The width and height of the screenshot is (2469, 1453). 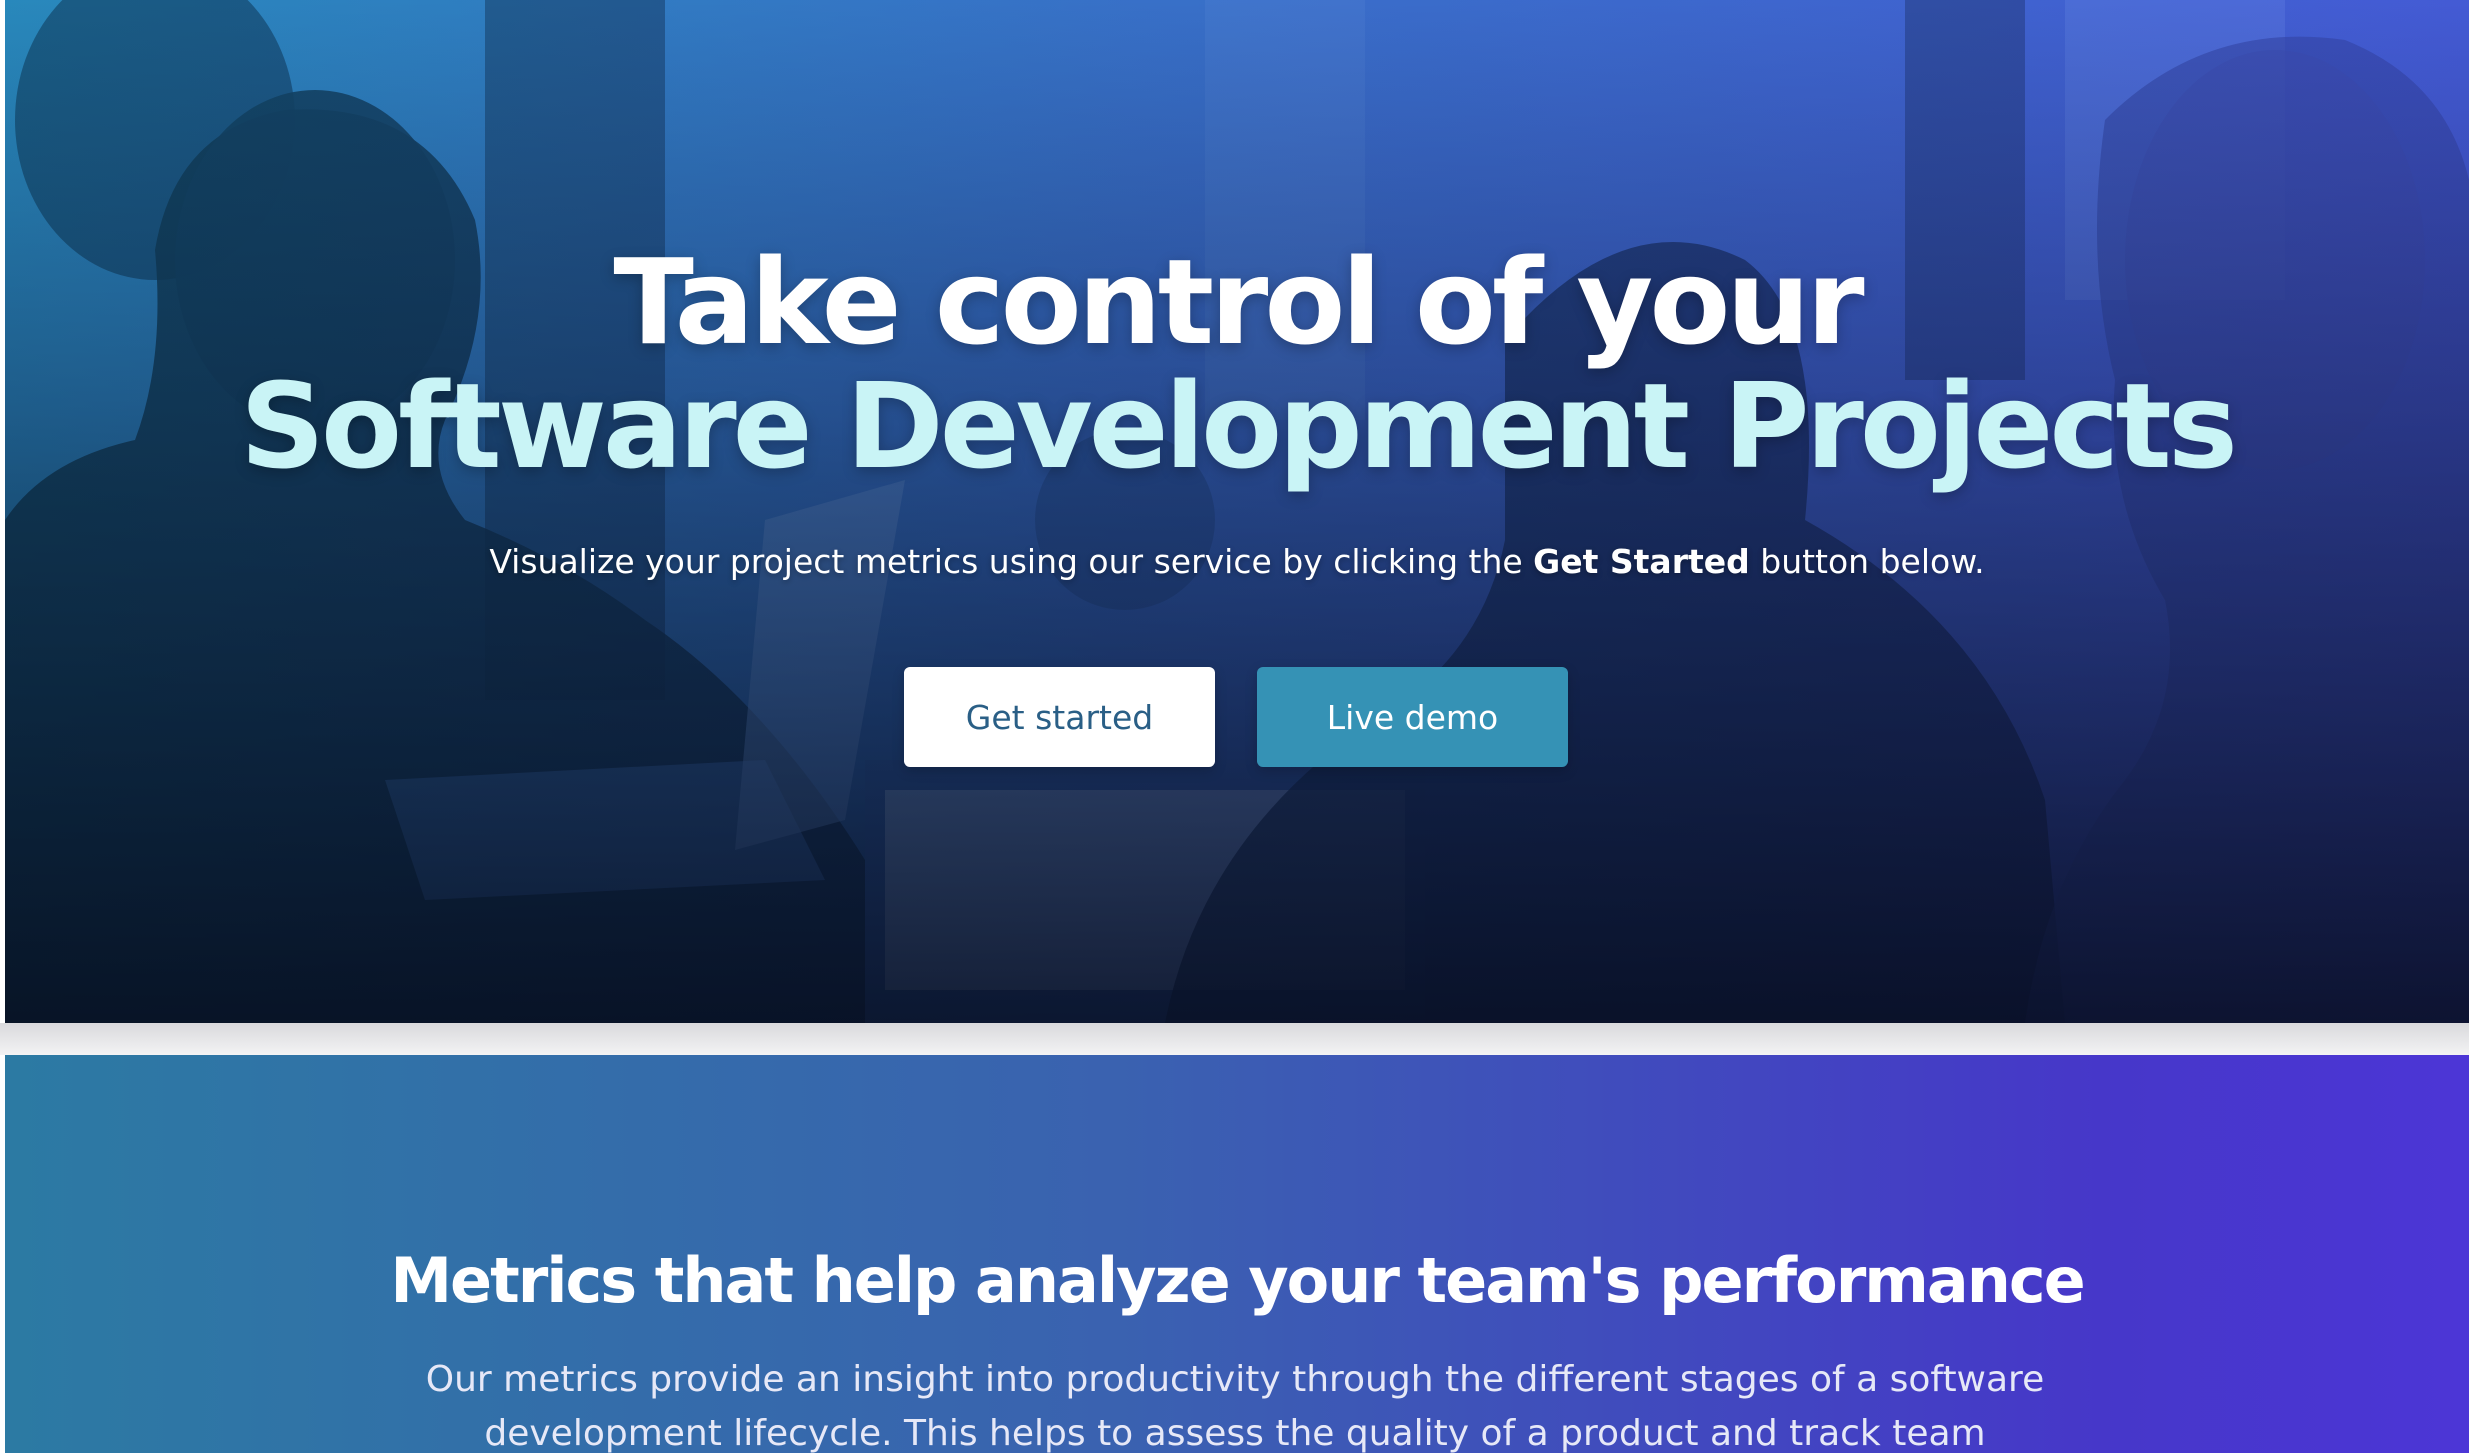 What do you see at coordinates (1059, 717) in the screenshot?
I see `get-started-button: Get started` at bounding box center [1059, 717].